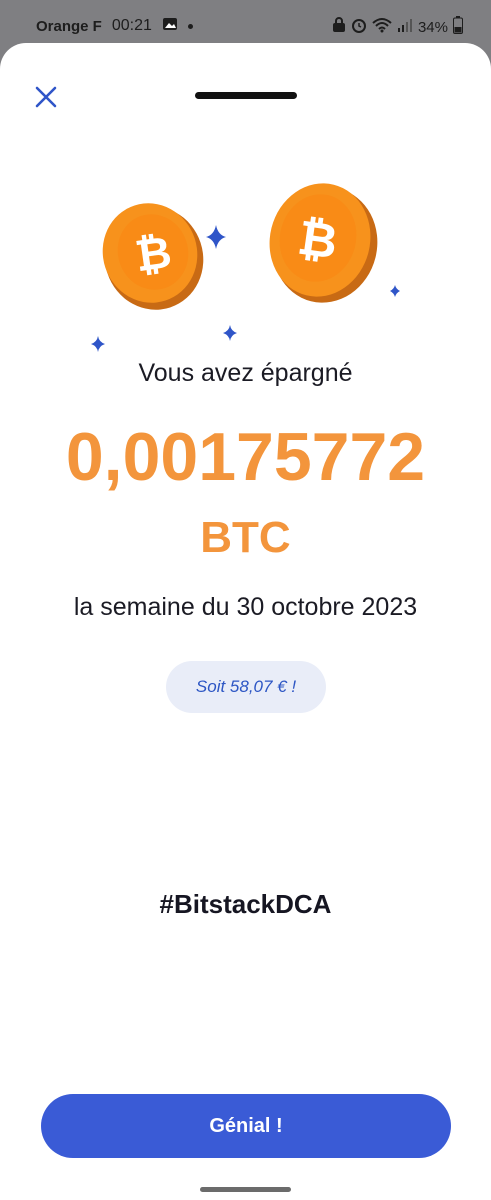  I want to click on genial-button-label: Génial !, so click(246, 1125).